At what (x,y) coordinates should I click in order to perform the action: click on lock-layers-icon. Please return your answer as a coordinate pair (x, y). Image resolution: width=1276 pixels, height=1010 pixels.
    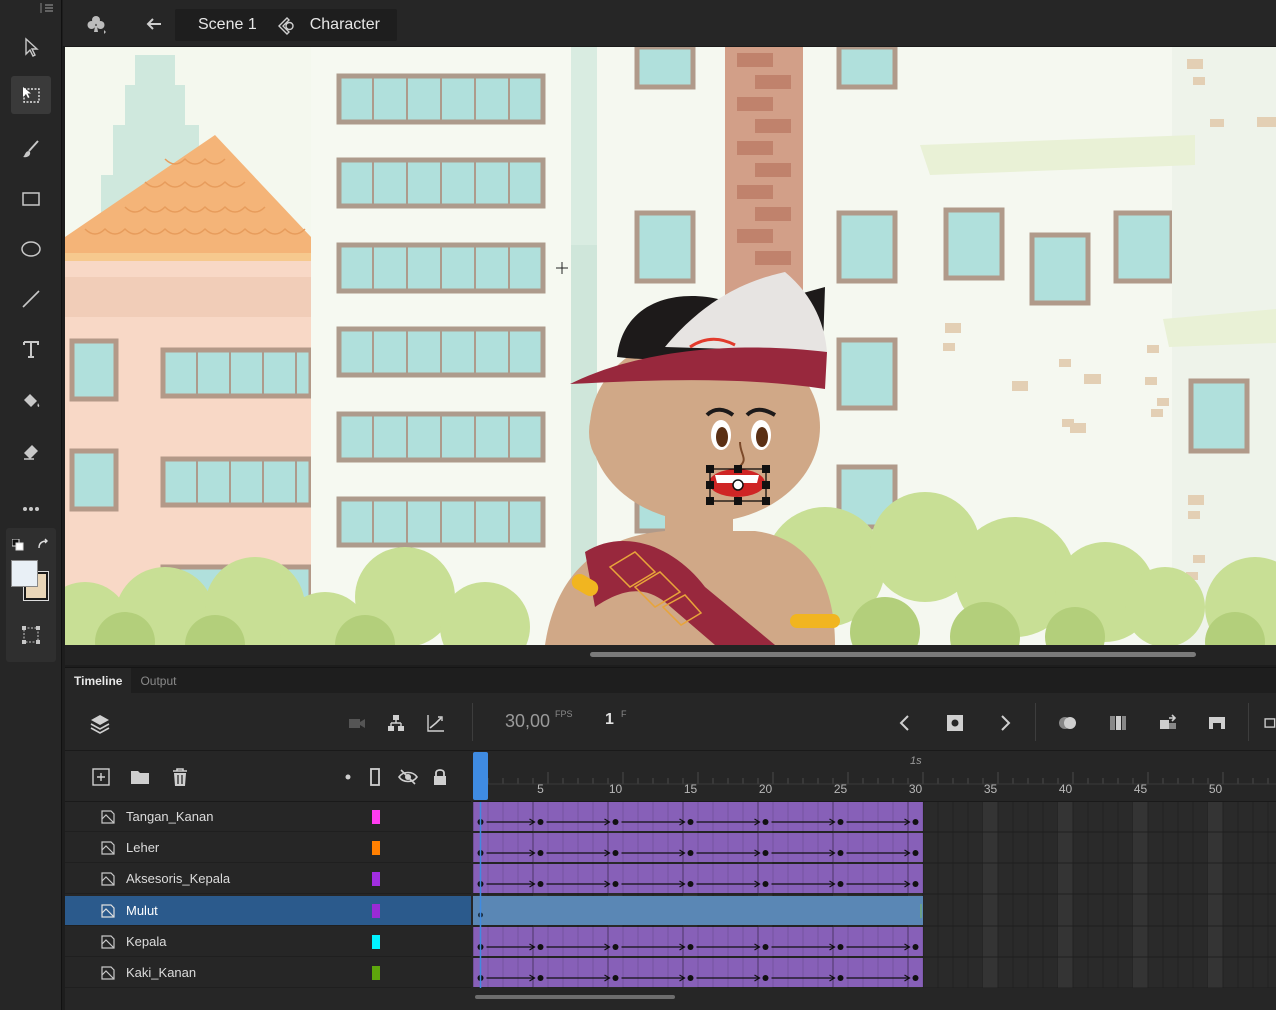
    Looking at the image, I should click on (440, 777).